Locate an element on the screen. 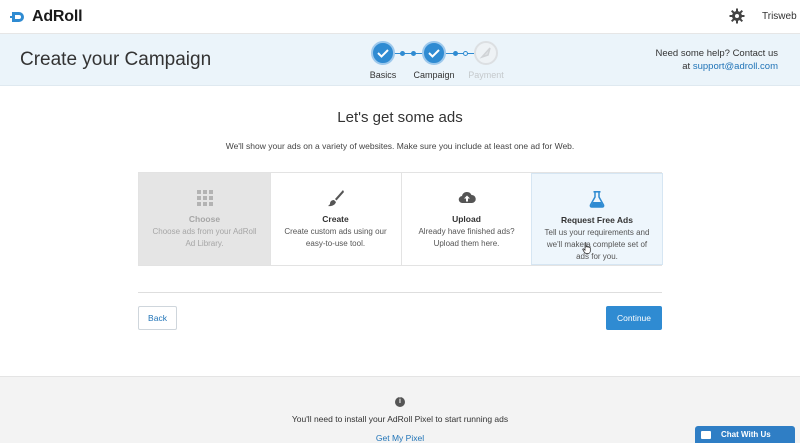 The width and height of the screenshot is (800, 443). logo-text: AdRoll is located at coordinates (57, 16).